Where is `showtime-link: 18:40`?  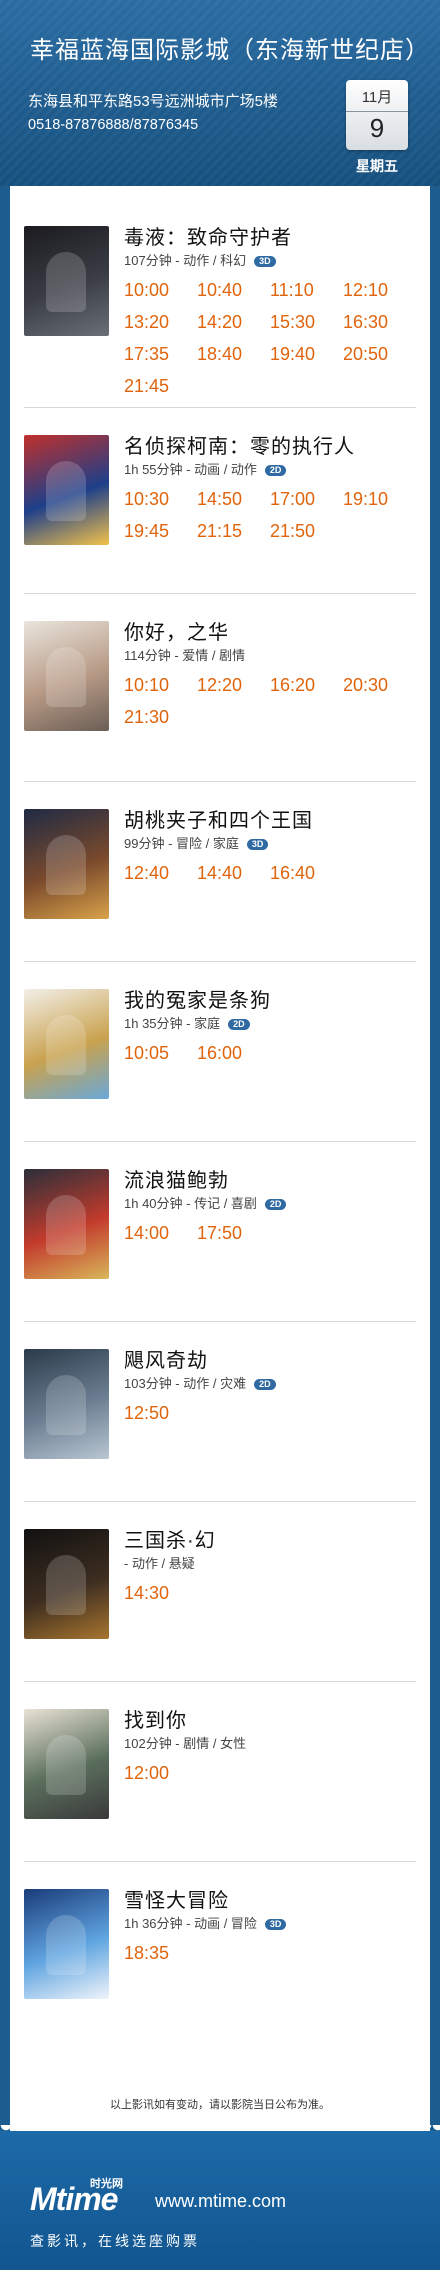 showtime-link: 18:40 is located at coordinates (233, 354).